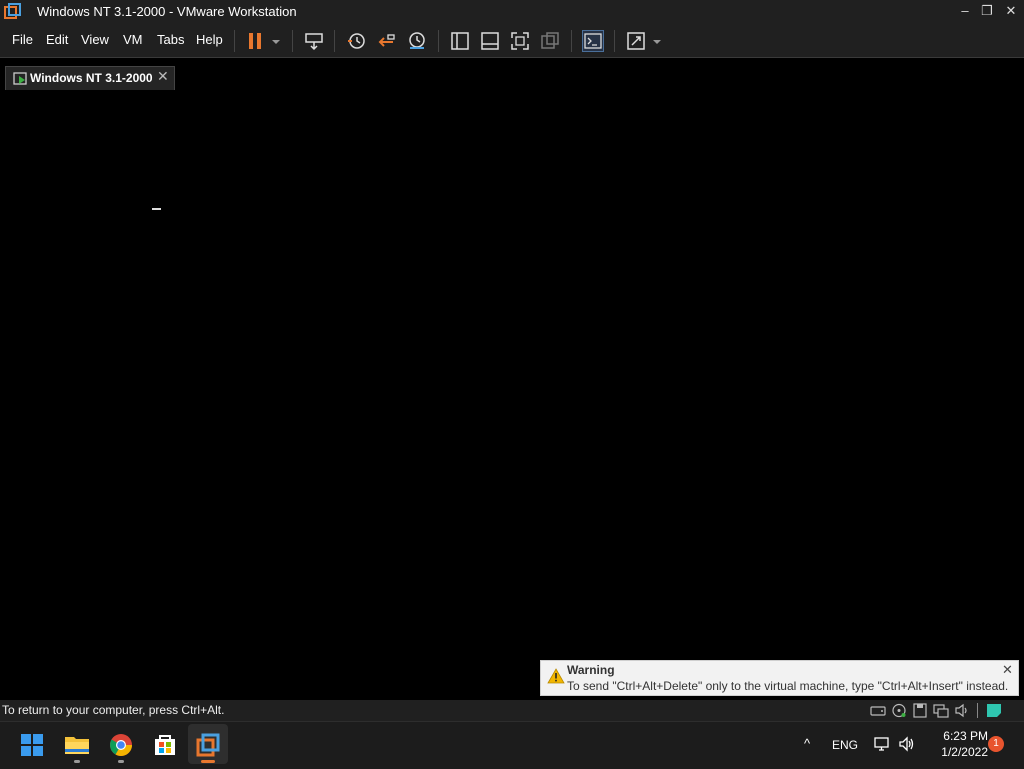 This screenshot has height=769, width=1024. I want to click on warning-close-icon: ✕, so click(1007, 670).